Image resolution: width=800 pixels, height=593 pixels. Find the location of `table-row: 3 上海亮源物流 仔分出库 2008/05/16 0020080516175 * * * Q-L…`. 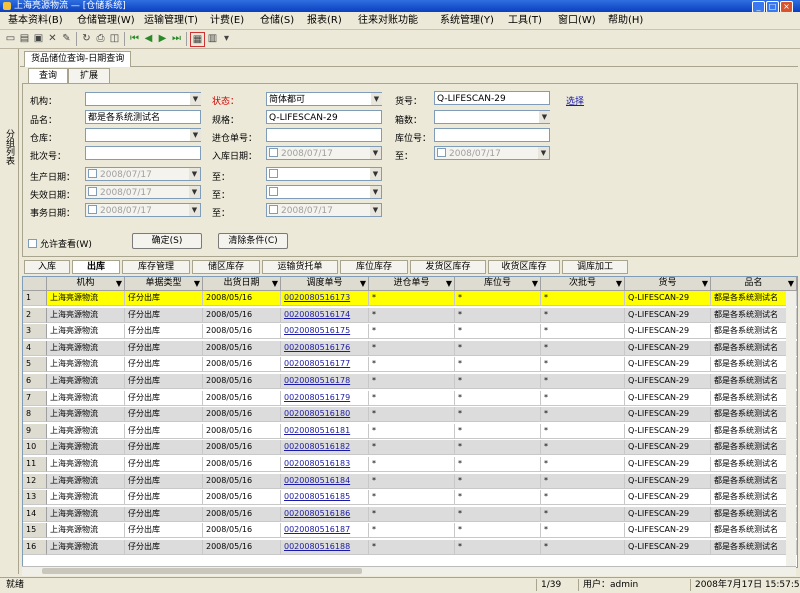

table-row: 3 上海亮源物流 仔分出库 2008/05/16 0020080516175 * * * Q-L… is located at coordinates (410, 332).